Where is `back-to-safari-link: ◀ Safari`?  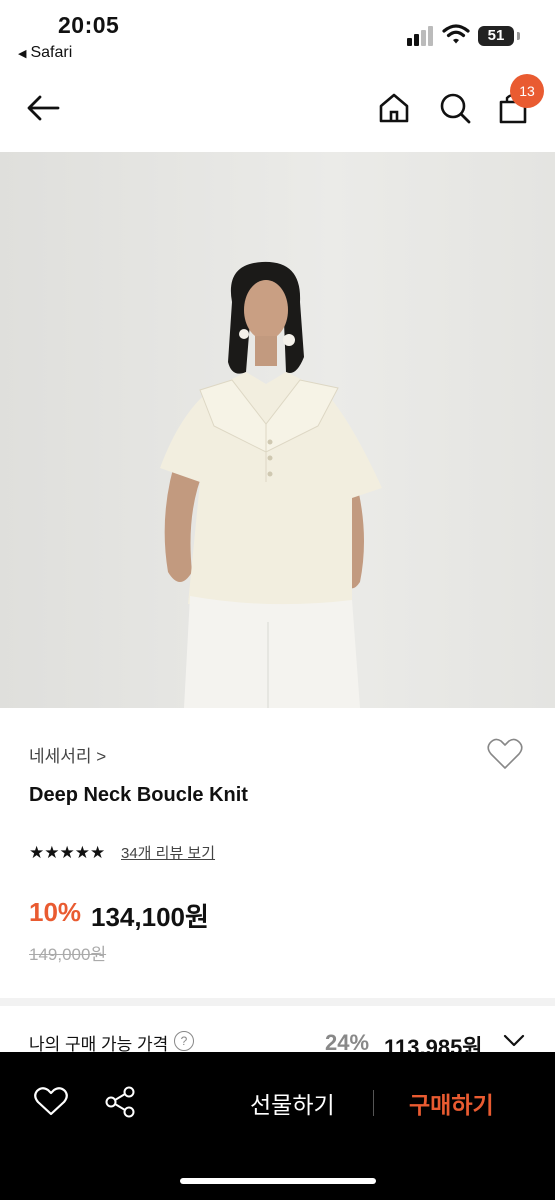
back-to-safari-link: ◀ Safari is located at coordinates (45, 53).